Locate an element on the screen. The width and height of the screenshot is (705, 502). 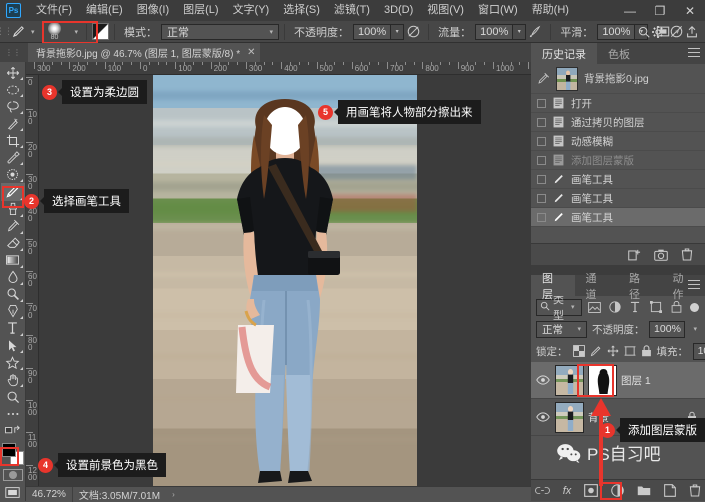
history-item: 动感模糊 is located at coordinates (618, 141).